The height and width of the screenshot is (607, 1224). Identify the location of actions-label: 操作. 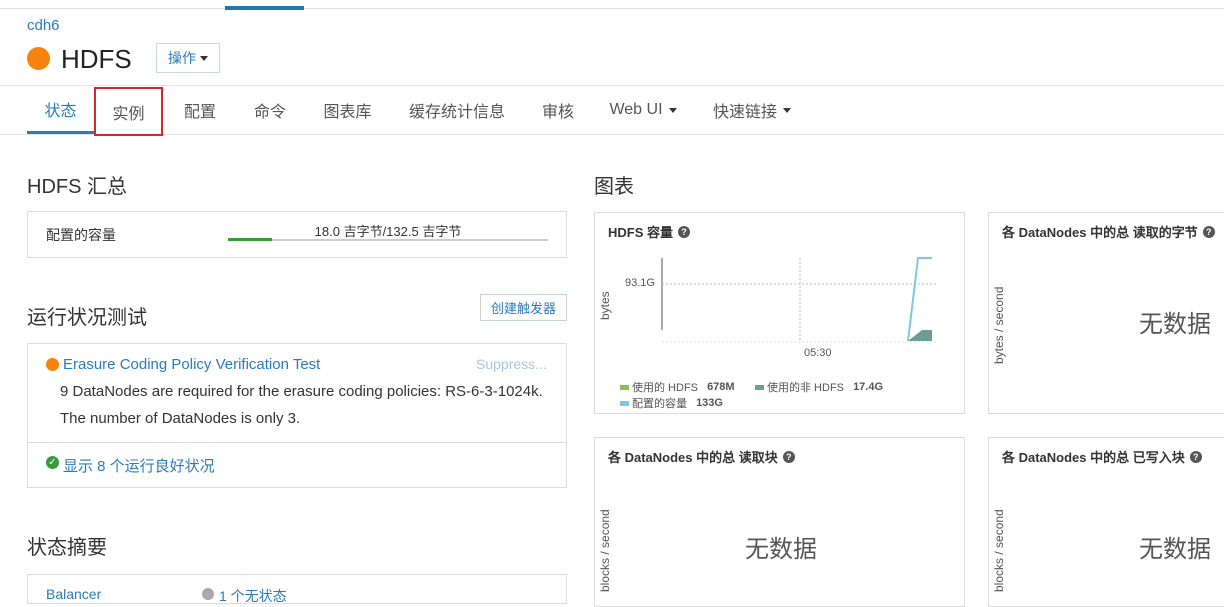
(182, 58).